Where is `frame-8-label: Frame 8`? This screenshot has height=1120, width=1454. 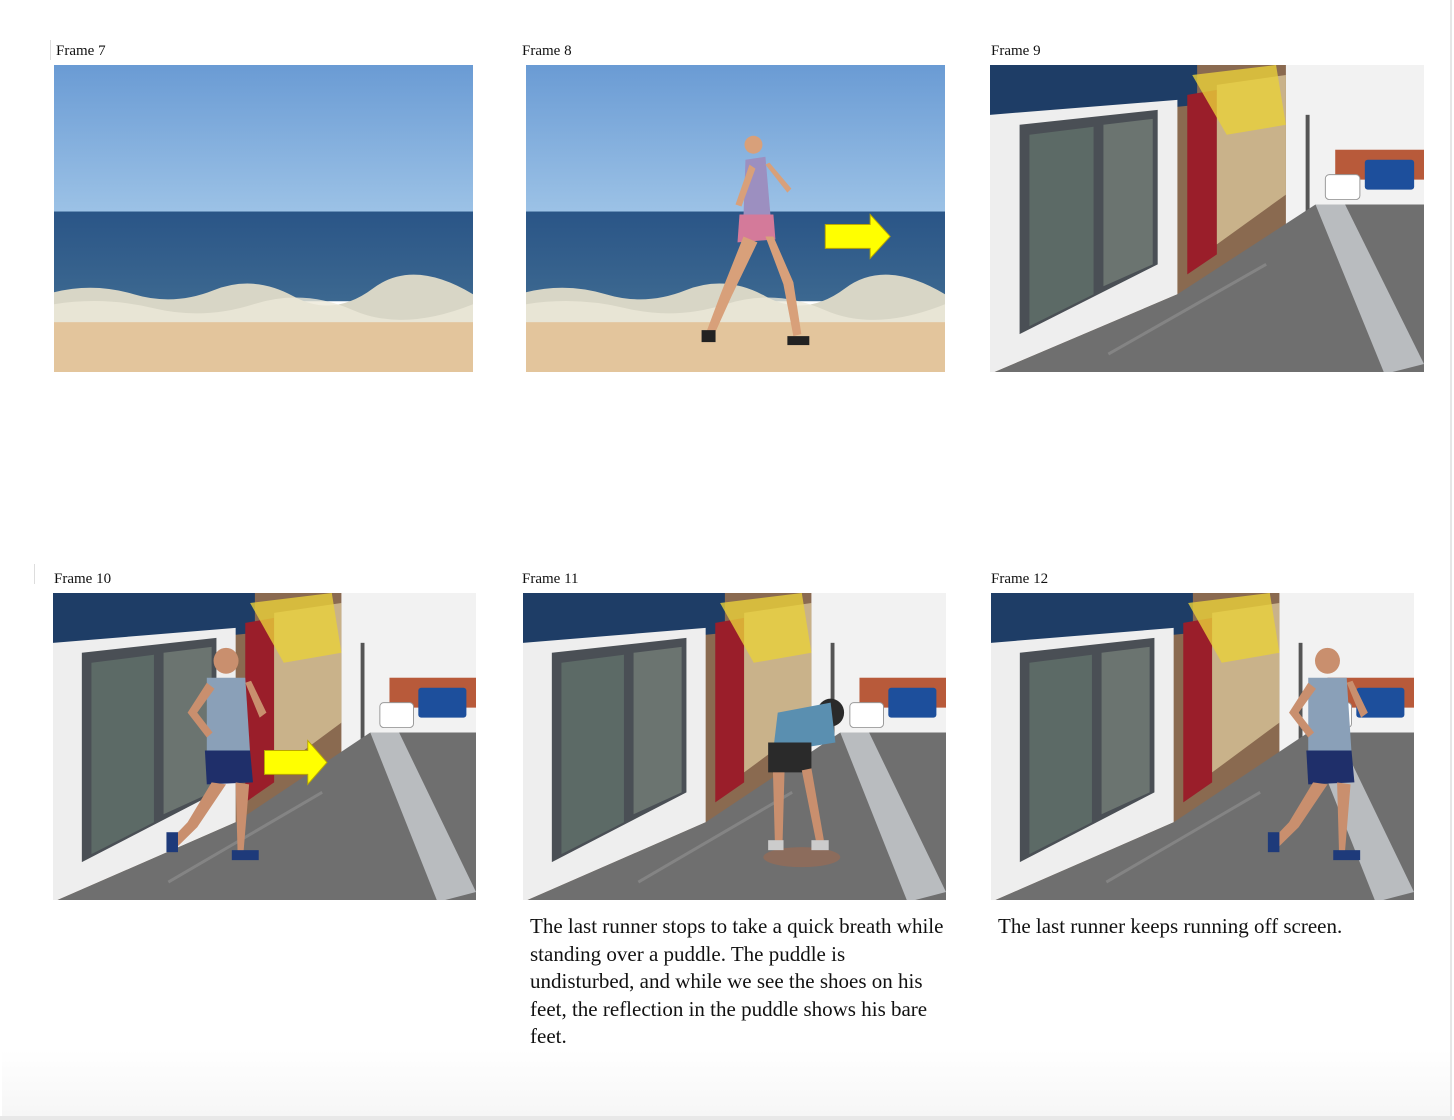
frame-8-label: Frame 8 is located at coordinates (547, 51).